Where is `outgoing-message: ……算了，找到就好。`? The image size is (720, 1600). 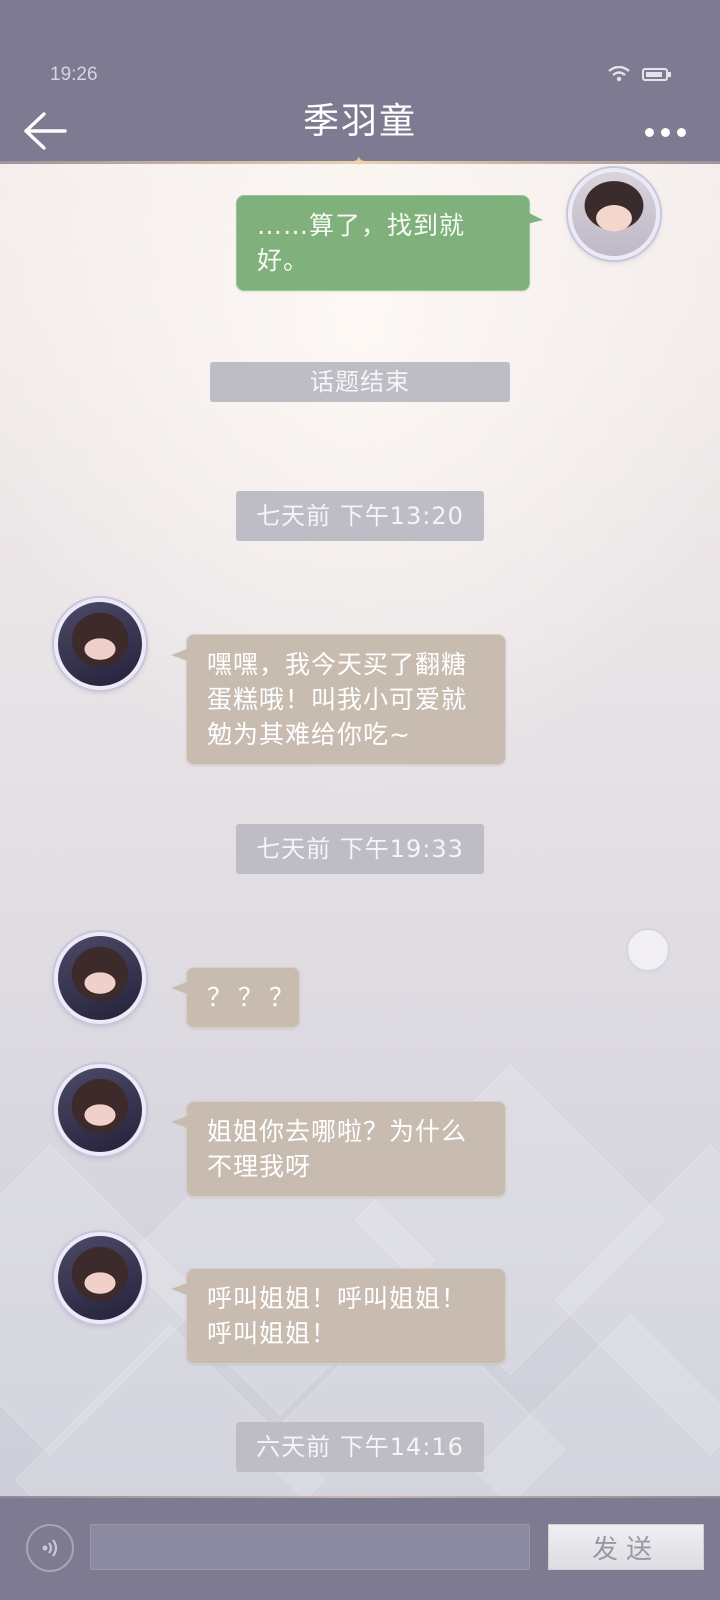 outgoing-message: ……算了，找到就好。 is located at coordinates (389, 243).